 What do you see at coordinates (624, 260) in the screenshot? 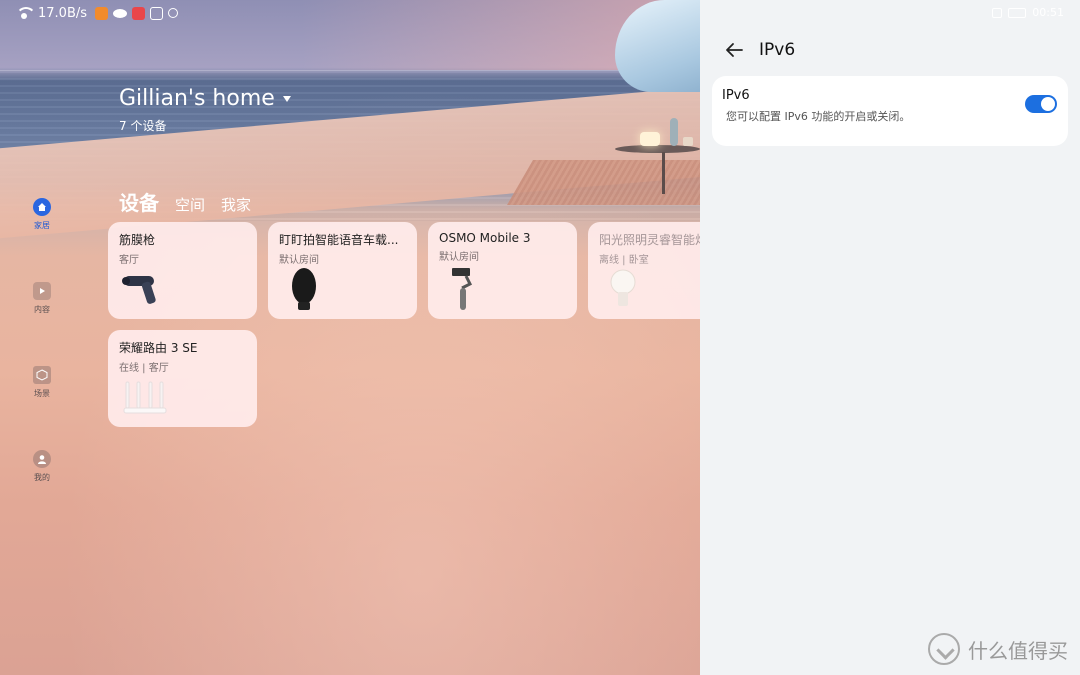
I see `device-status: 离线 | 卧室` at bounding box center [624, 260].